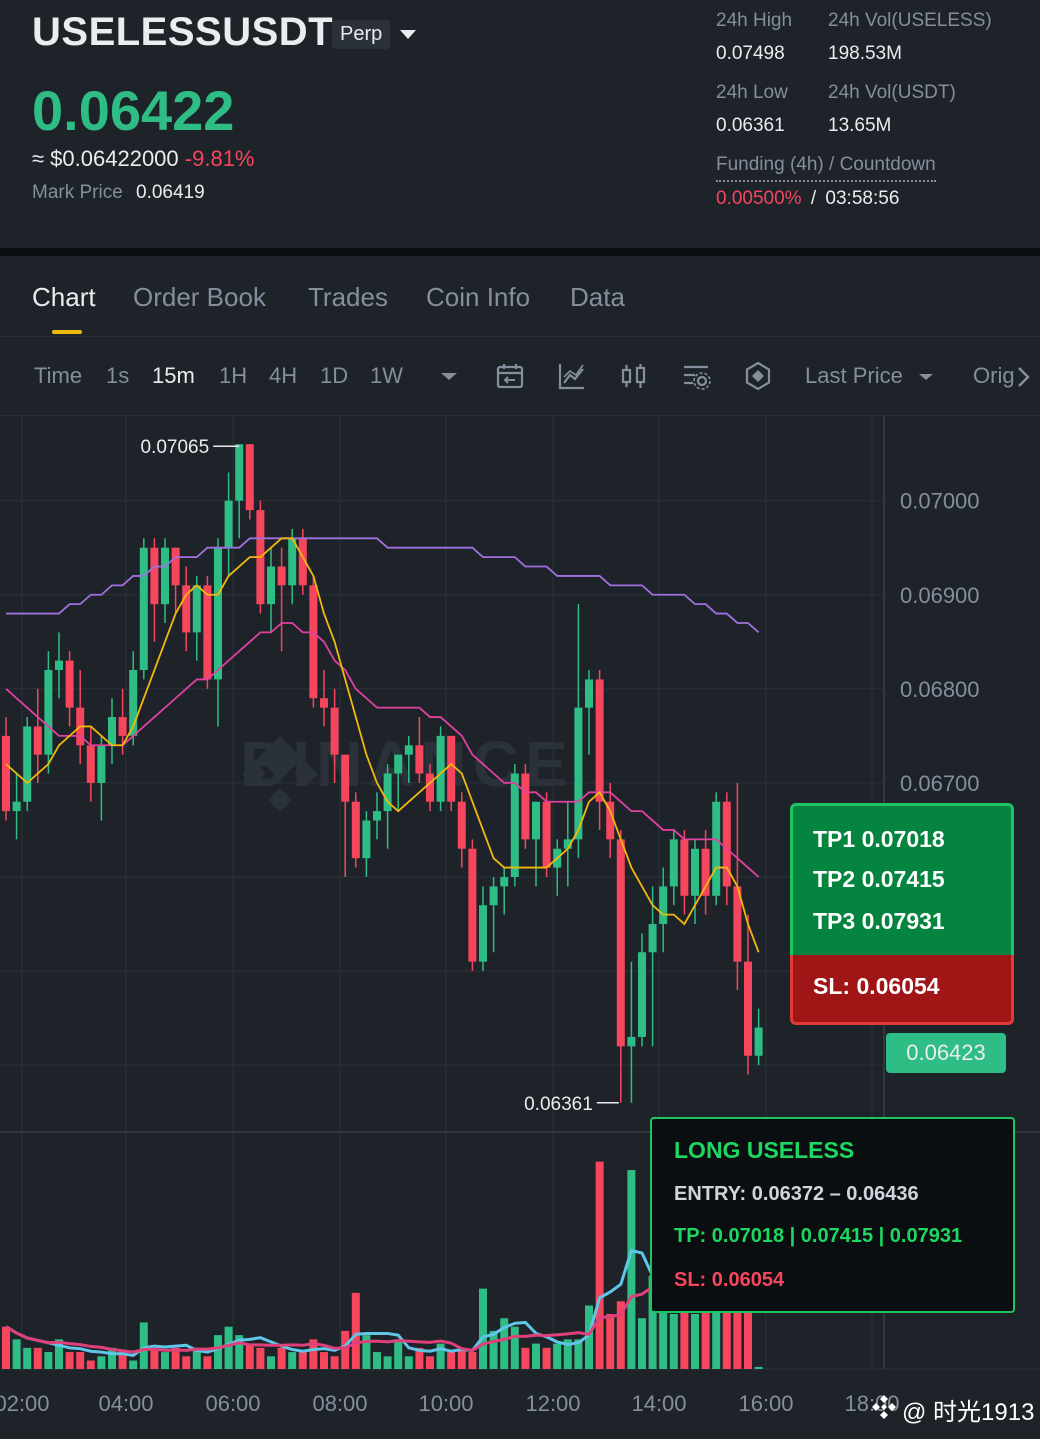 The height and width of the screenshot is (1439, 1040). Describe the element at coordinates (449, 376) in the screenshot. I see `interval-more-icon` at that location.